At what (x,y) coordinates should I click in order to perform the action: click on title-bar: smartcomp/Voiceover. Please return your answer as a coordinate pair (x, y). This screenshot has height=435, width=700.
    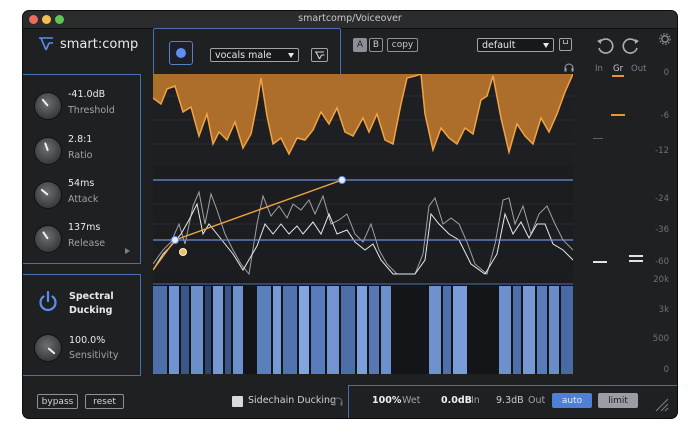
    Looking at the image, I should click on (350, 20).